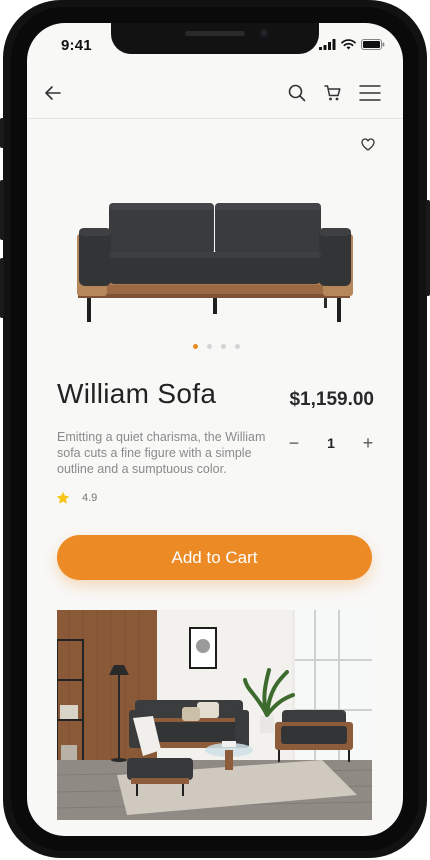 This screenshot has height=860, width=430. Describe the element at coordinates (2, 133) in the screenshot. I see `silent-switch` at that location.